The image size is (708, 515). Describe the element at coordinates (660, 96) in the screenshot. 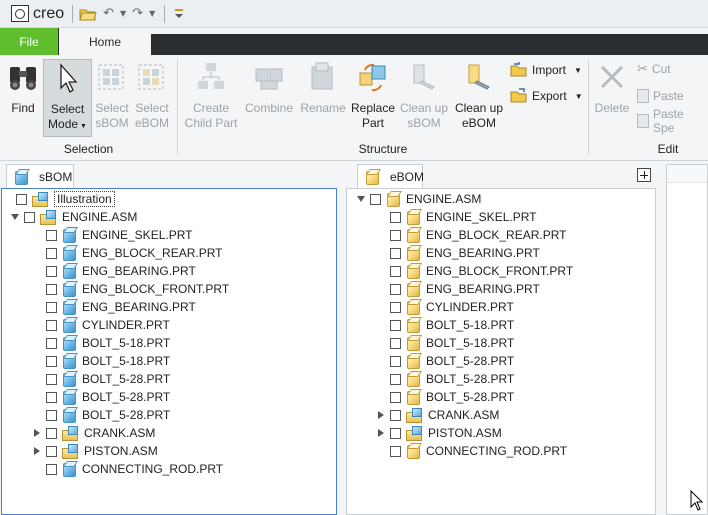

I see `paste-button: Paste` at that location.